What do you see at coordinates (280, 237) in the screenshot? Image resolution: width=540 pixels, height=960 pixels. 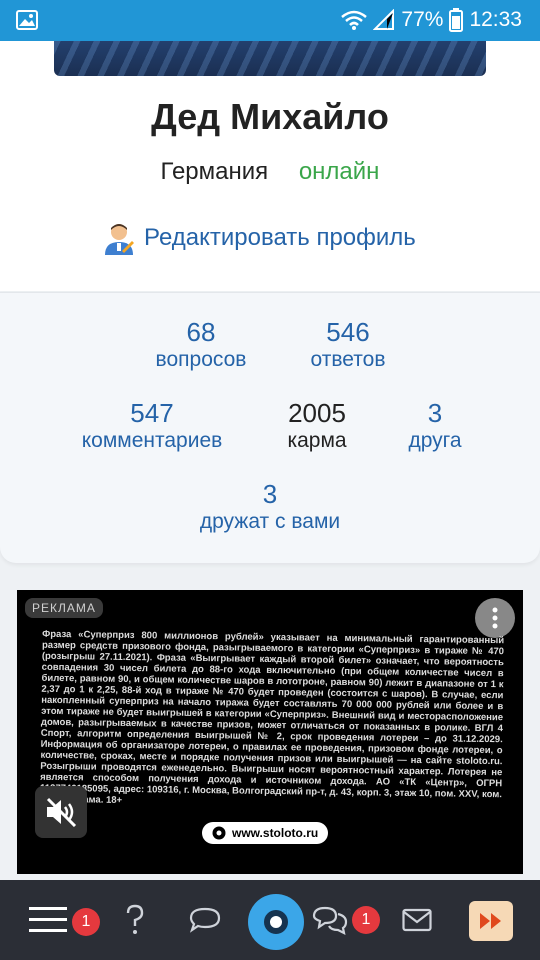 I see `edit-profile-label: Редактировать профиль` at bounding box center [280, 237].